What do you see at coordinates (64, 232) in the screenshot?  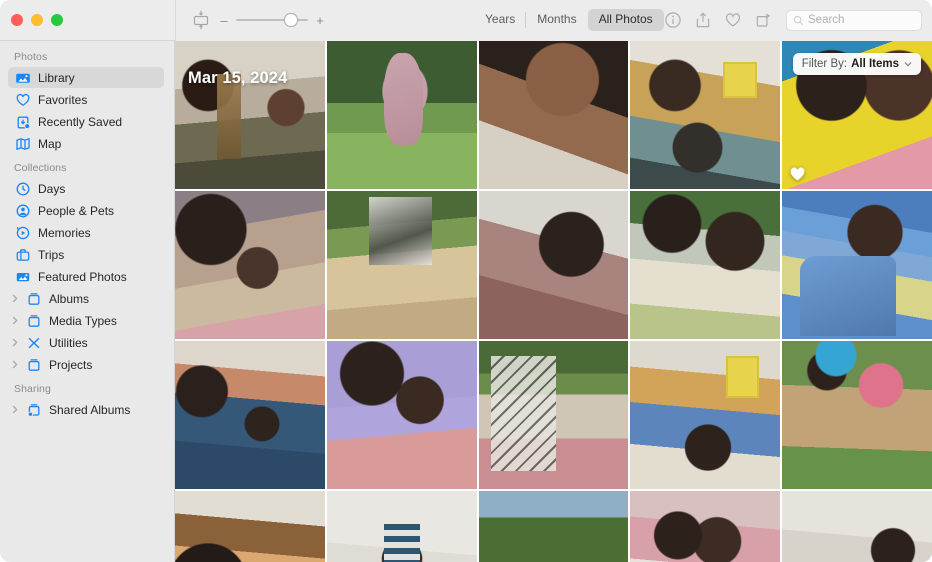 I see `sidebar-item-label: Memories` at bounding box center [64, 232].